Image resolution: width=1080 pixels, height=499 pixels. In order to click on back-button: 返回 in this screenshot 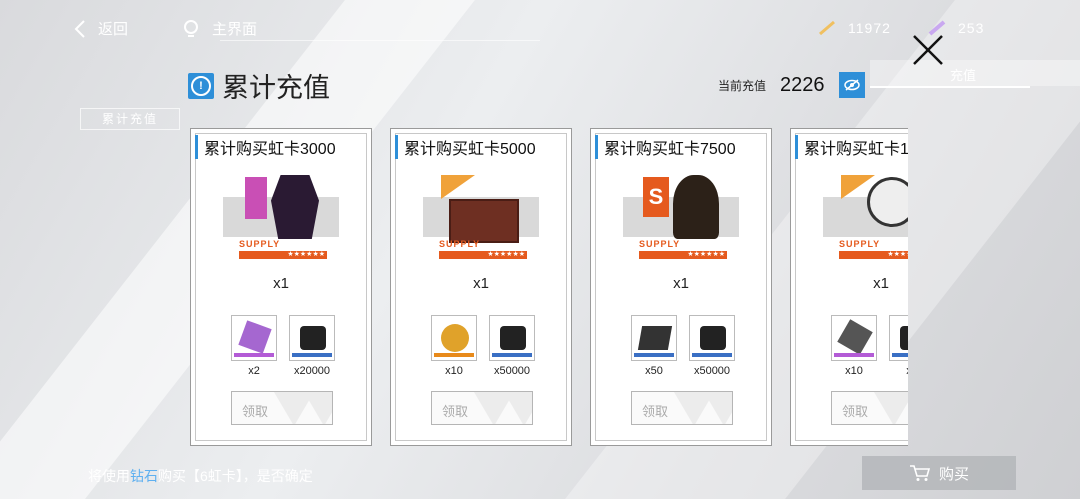, I will do `click(100, 28)`.